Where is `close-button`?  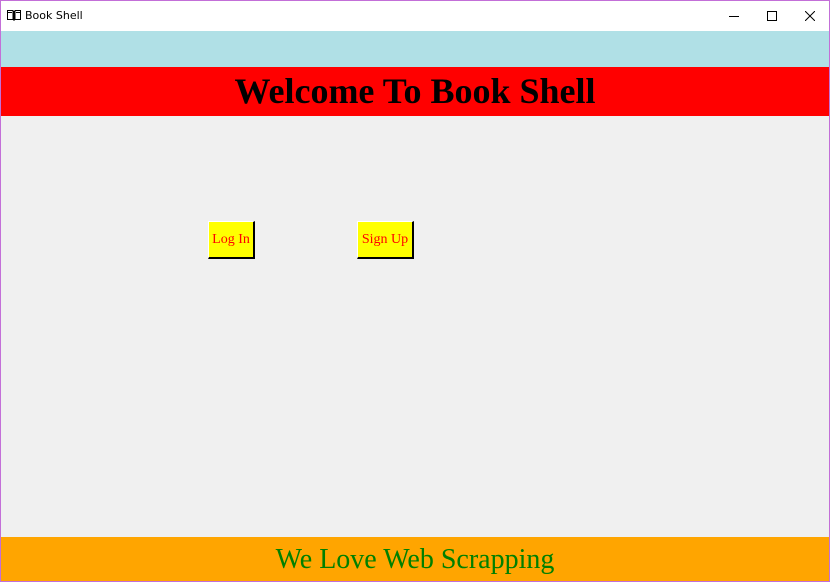 close-button is located at coordinates (810, 16).